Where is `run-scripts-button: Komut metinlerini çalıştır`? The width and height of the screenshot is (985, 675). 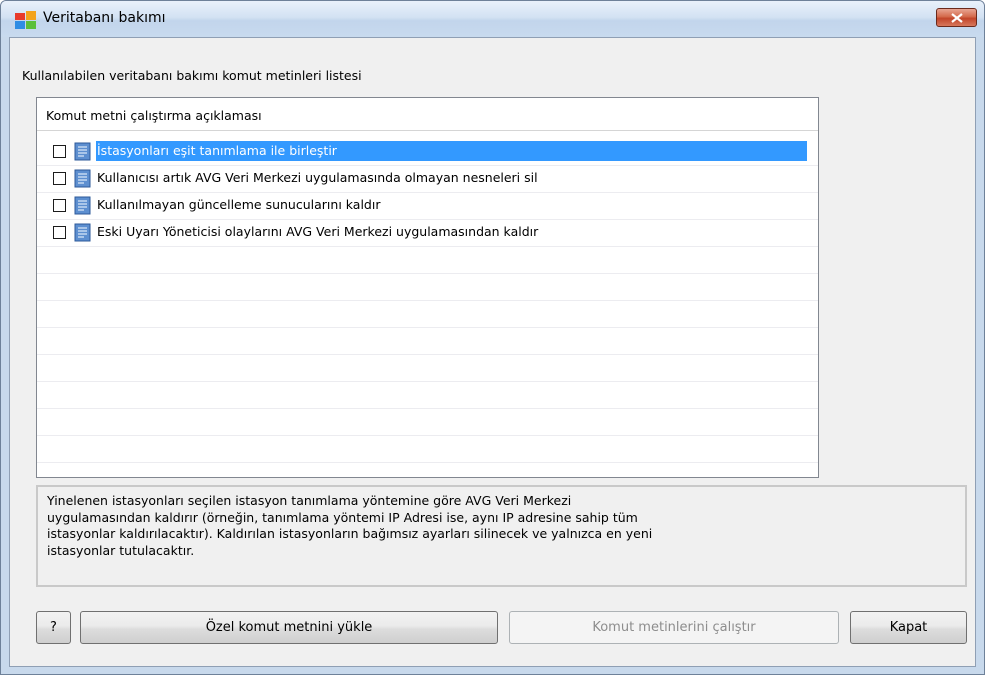 run-scripts-button: Komut metinlerini çalıştır is located at coordinates (674, 627).